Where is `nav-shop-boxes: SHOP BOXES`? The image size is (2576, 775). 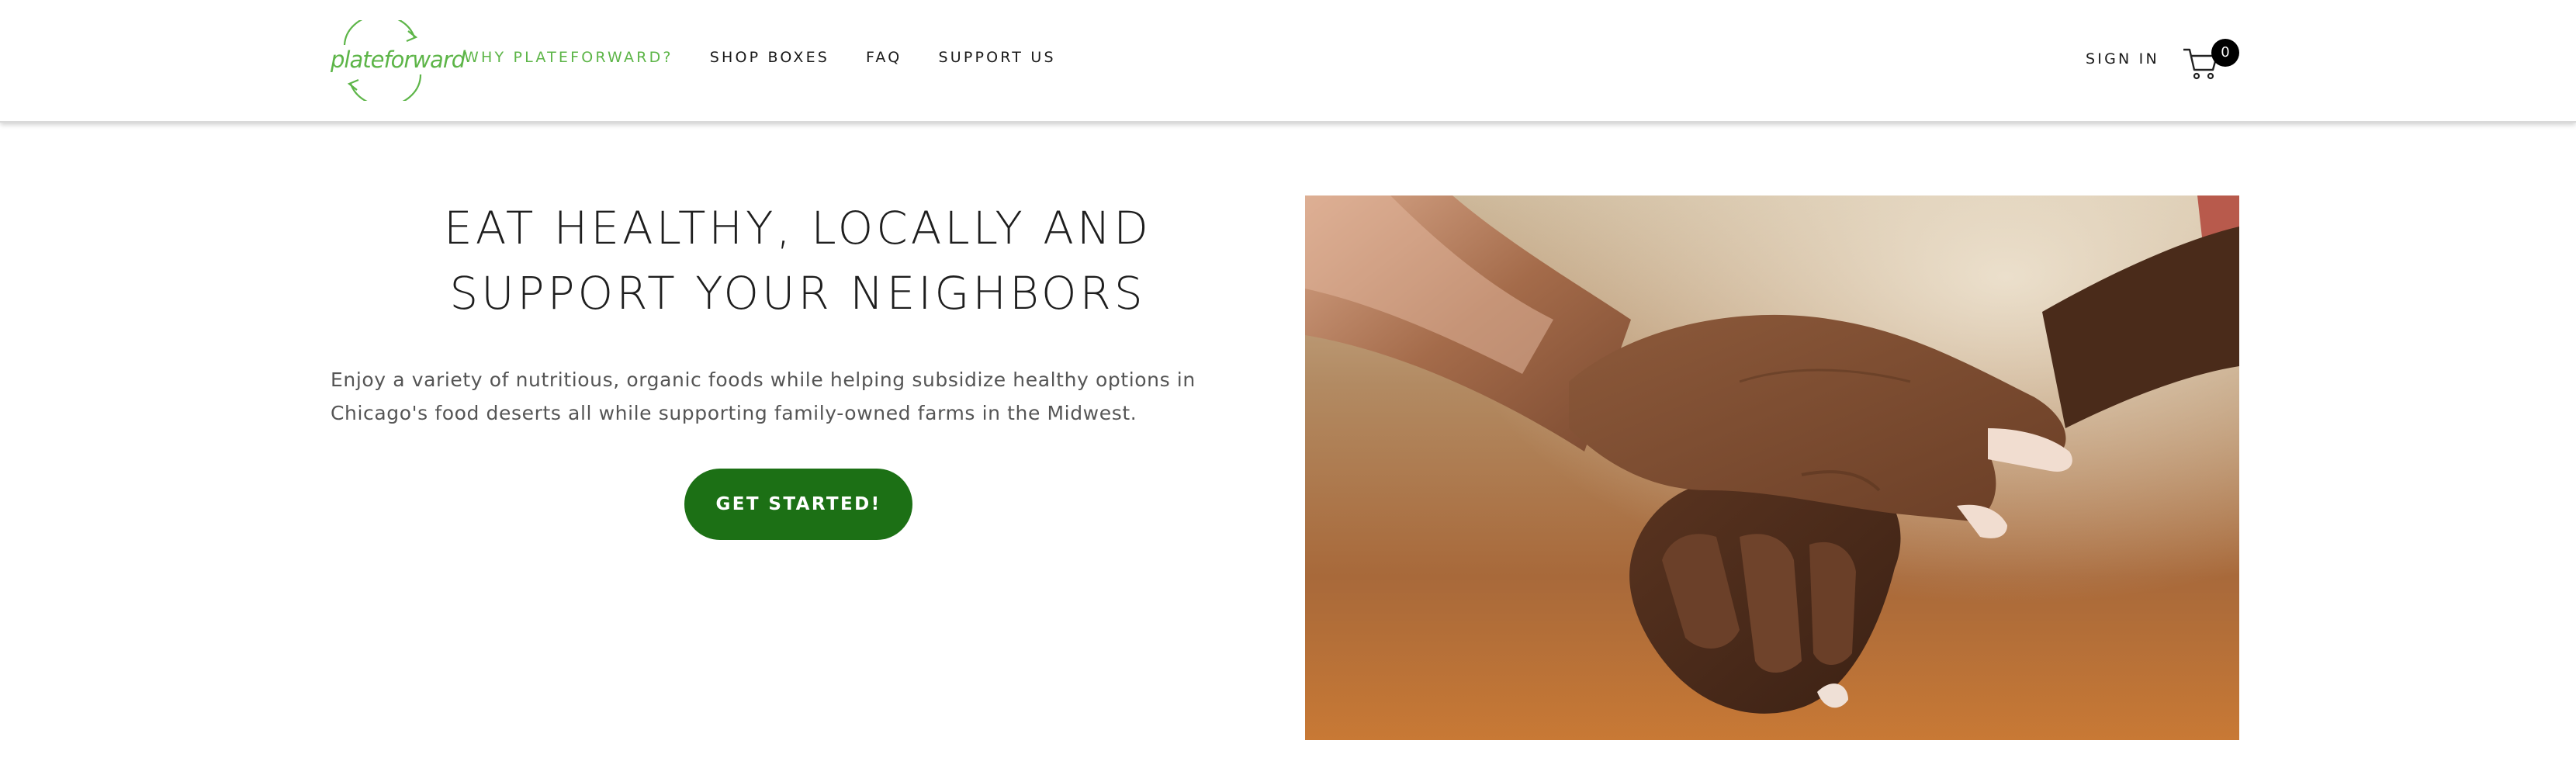 nav-shop-boxes: SHOP BOXES is located at coordinates (769, 57).